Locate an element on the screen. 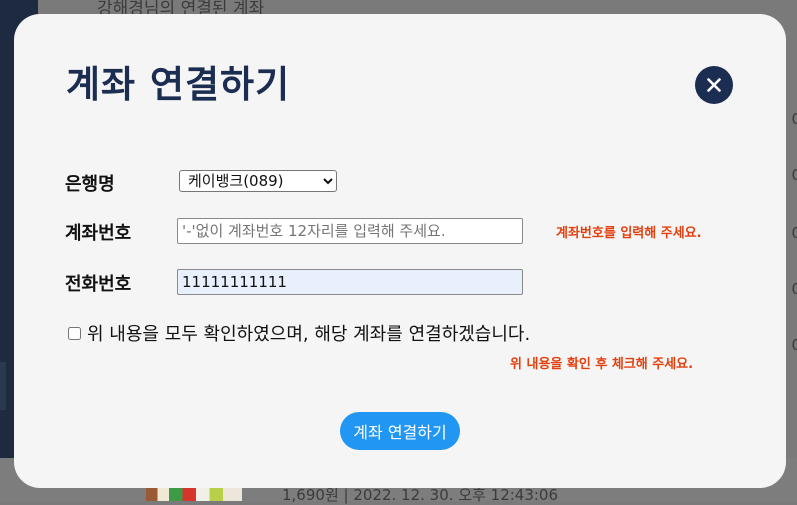 The height and width of the screenshot is (505, 797). agree-checkbox is located at coordinates (74, 333).